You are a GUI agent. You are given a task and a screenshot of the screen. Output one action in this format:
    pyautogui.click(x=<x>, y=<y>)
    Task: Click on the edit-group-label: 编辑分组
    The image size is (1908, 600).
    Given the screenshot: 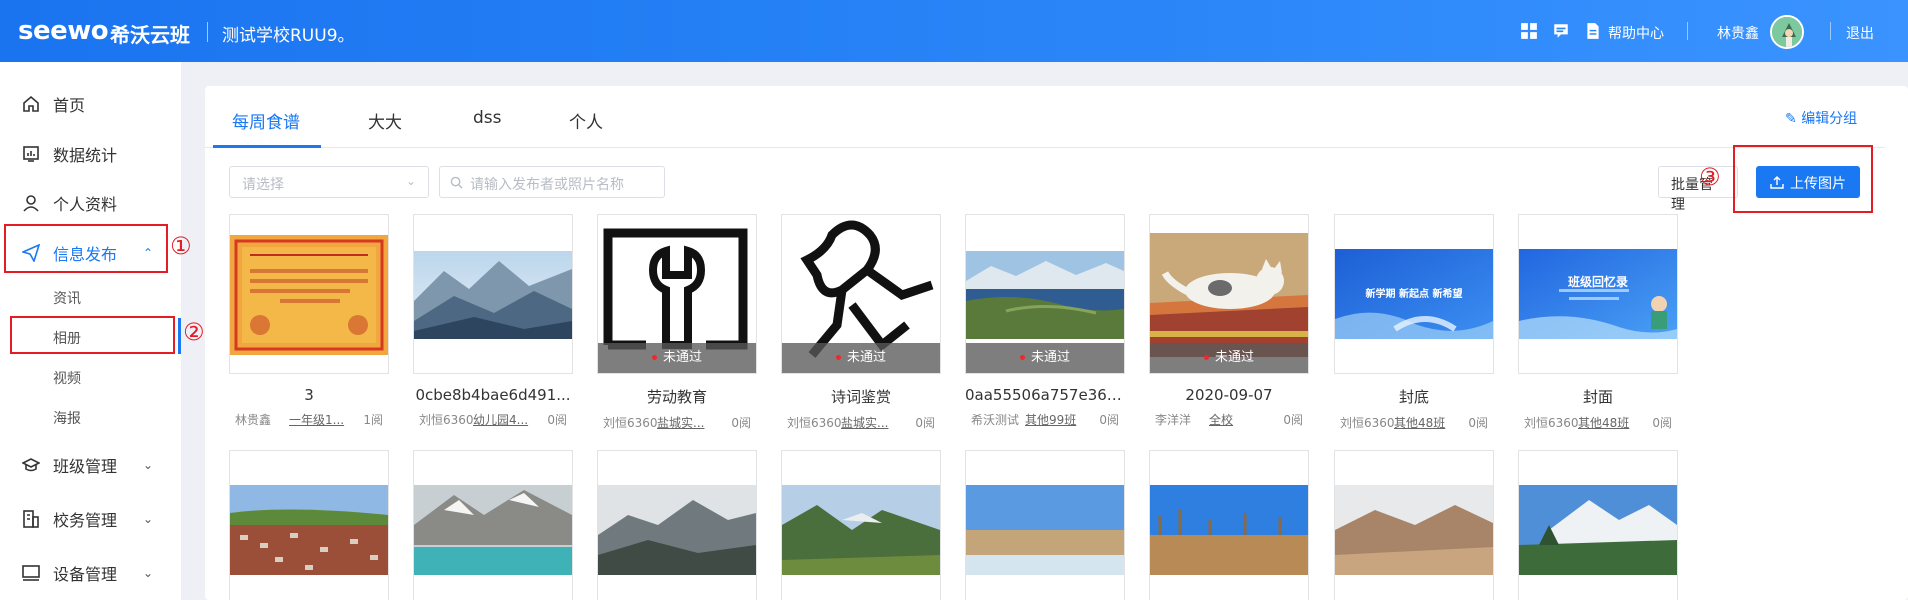 What is the action you would take?
    pyautogui.click(x=1829, y=119)
    